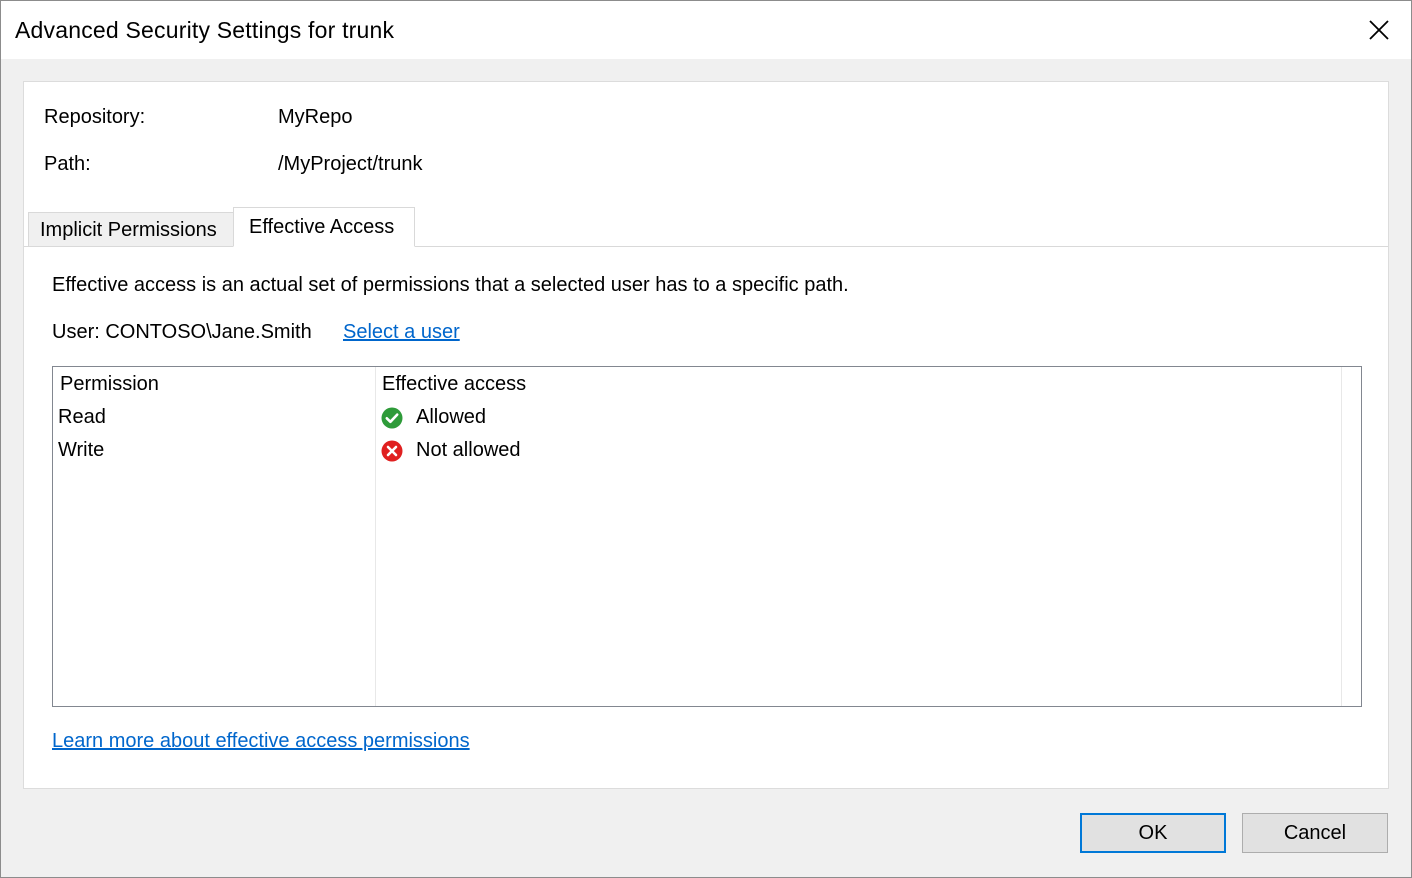 The image size is (1412, 878). What do you see at coordinates (350, 164) in the screenshot?
I see `path-value: /MyProject/trunk` at bounding box center [350, 164].